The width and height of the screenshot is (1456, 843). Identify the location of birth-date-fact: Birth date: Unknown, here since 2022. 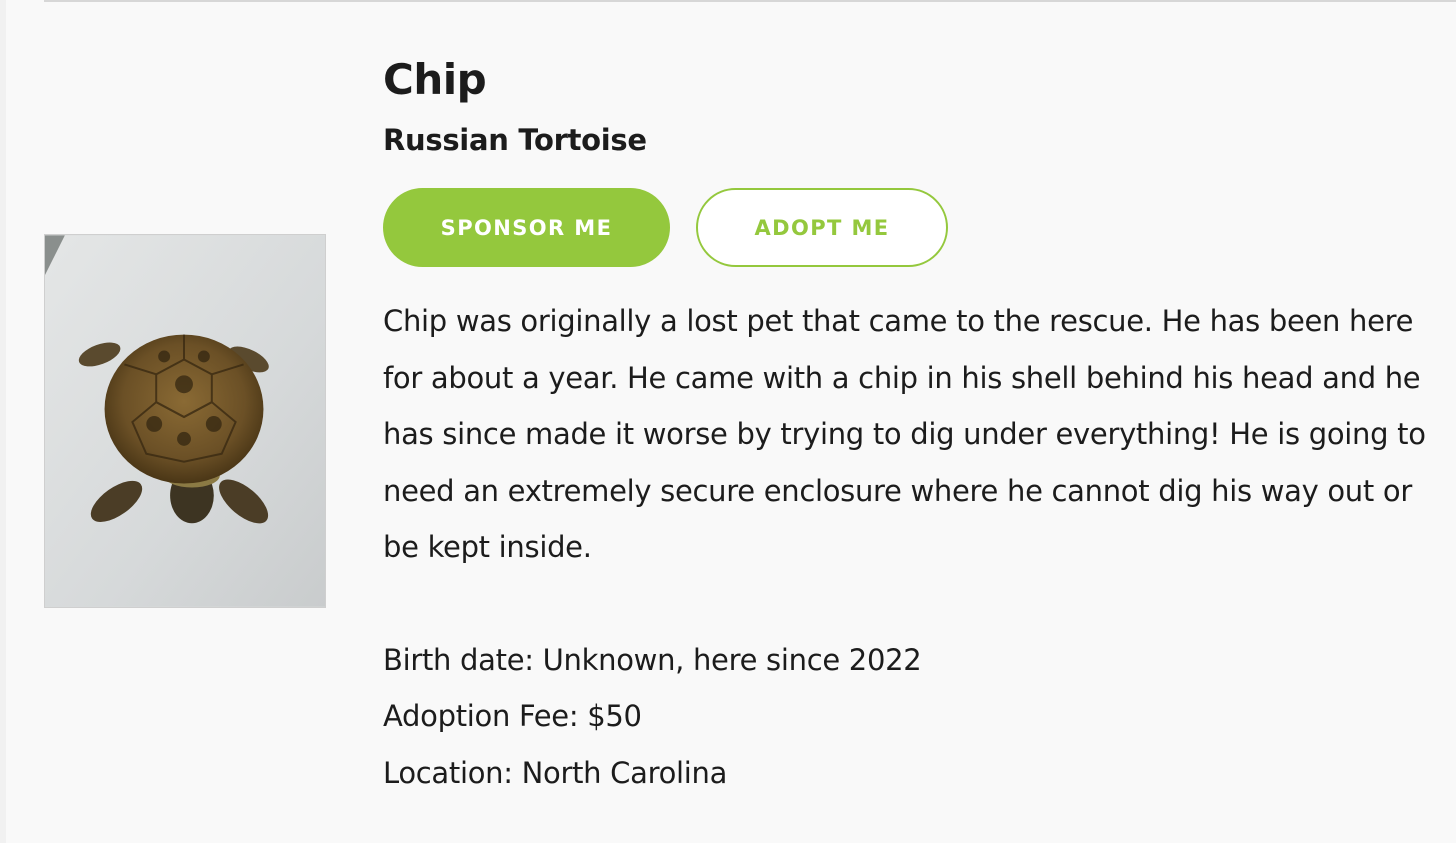
(652, 659).